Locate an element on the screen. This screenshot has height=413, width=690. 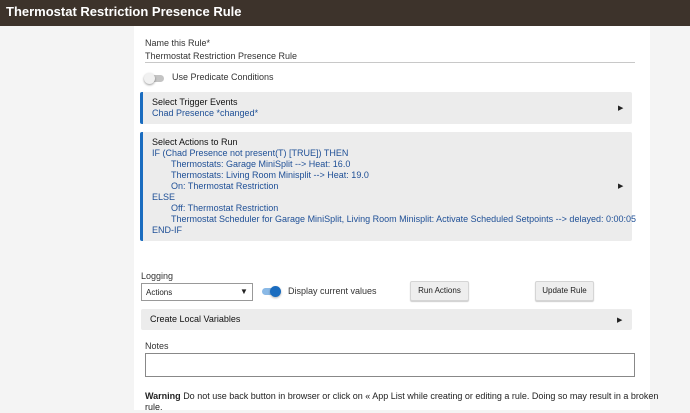
caret-down-icon: ▼ is located at coordinates (244, 291).